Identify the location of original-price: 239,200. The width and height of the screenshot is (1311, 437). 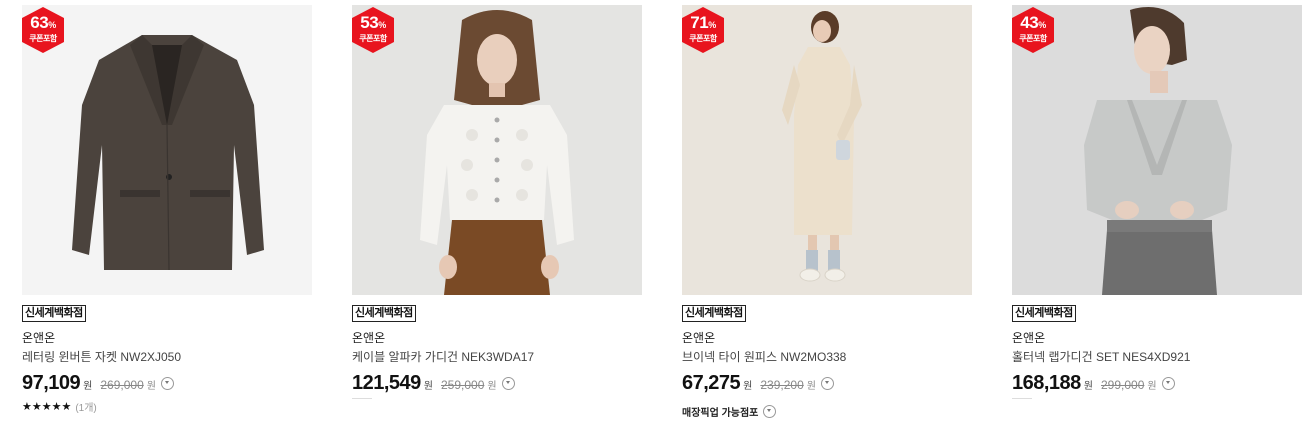
(782, 385).